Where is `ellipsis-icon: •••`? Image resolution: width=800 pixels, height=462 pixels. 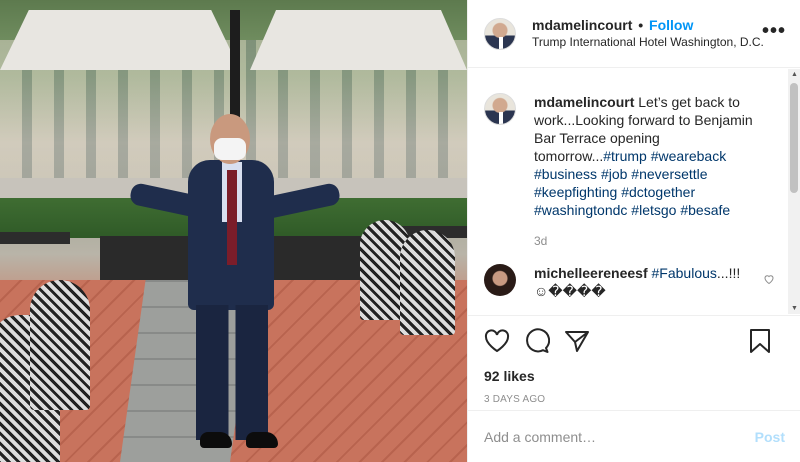 ellipsis-icon: ••• is located at coordinates (774, 31).